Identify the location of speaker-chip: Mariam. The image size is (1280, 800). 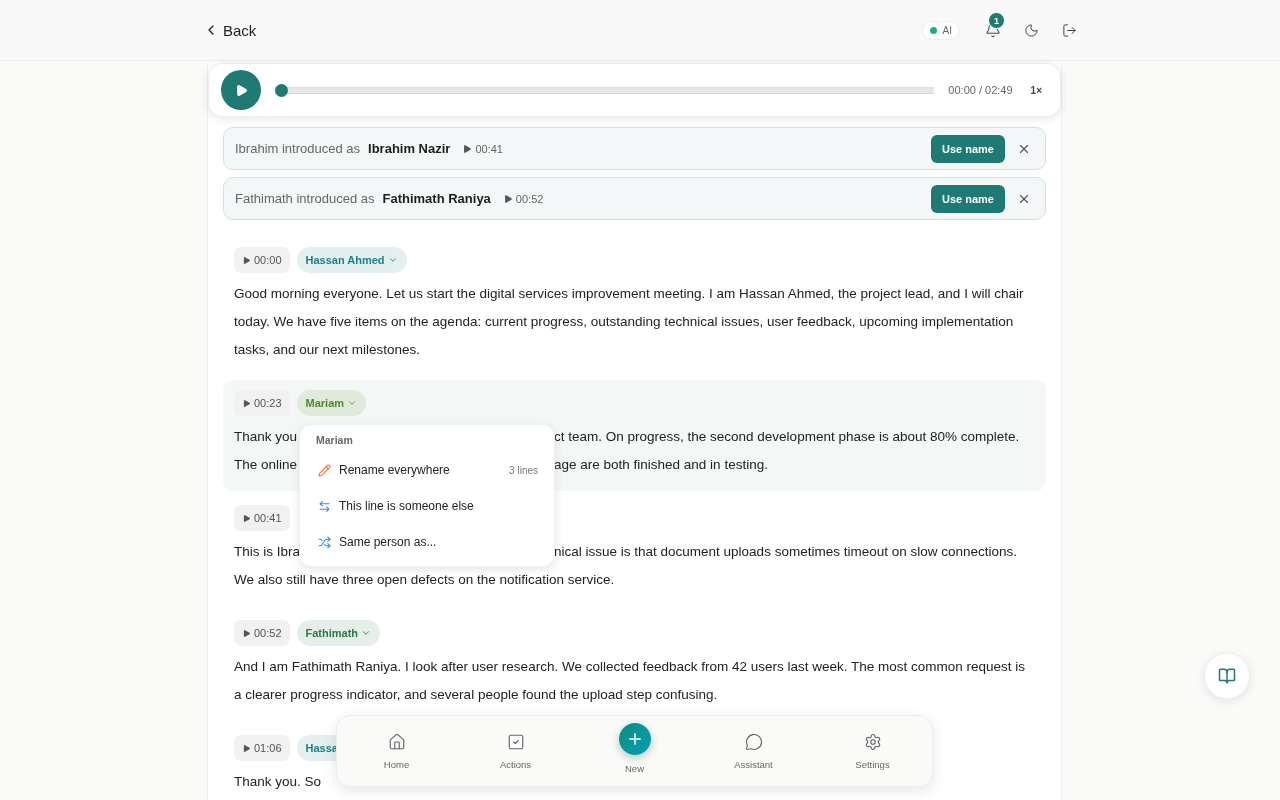
(331, 403).